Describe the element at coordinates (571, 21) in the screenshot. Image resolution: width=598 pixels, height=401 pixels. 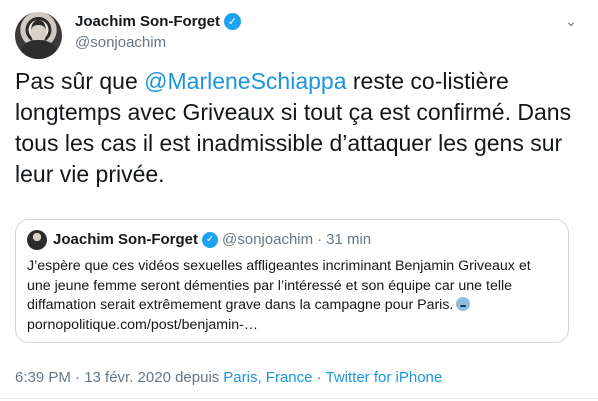
I see `chevron-down-icon: ⌄` at that location.